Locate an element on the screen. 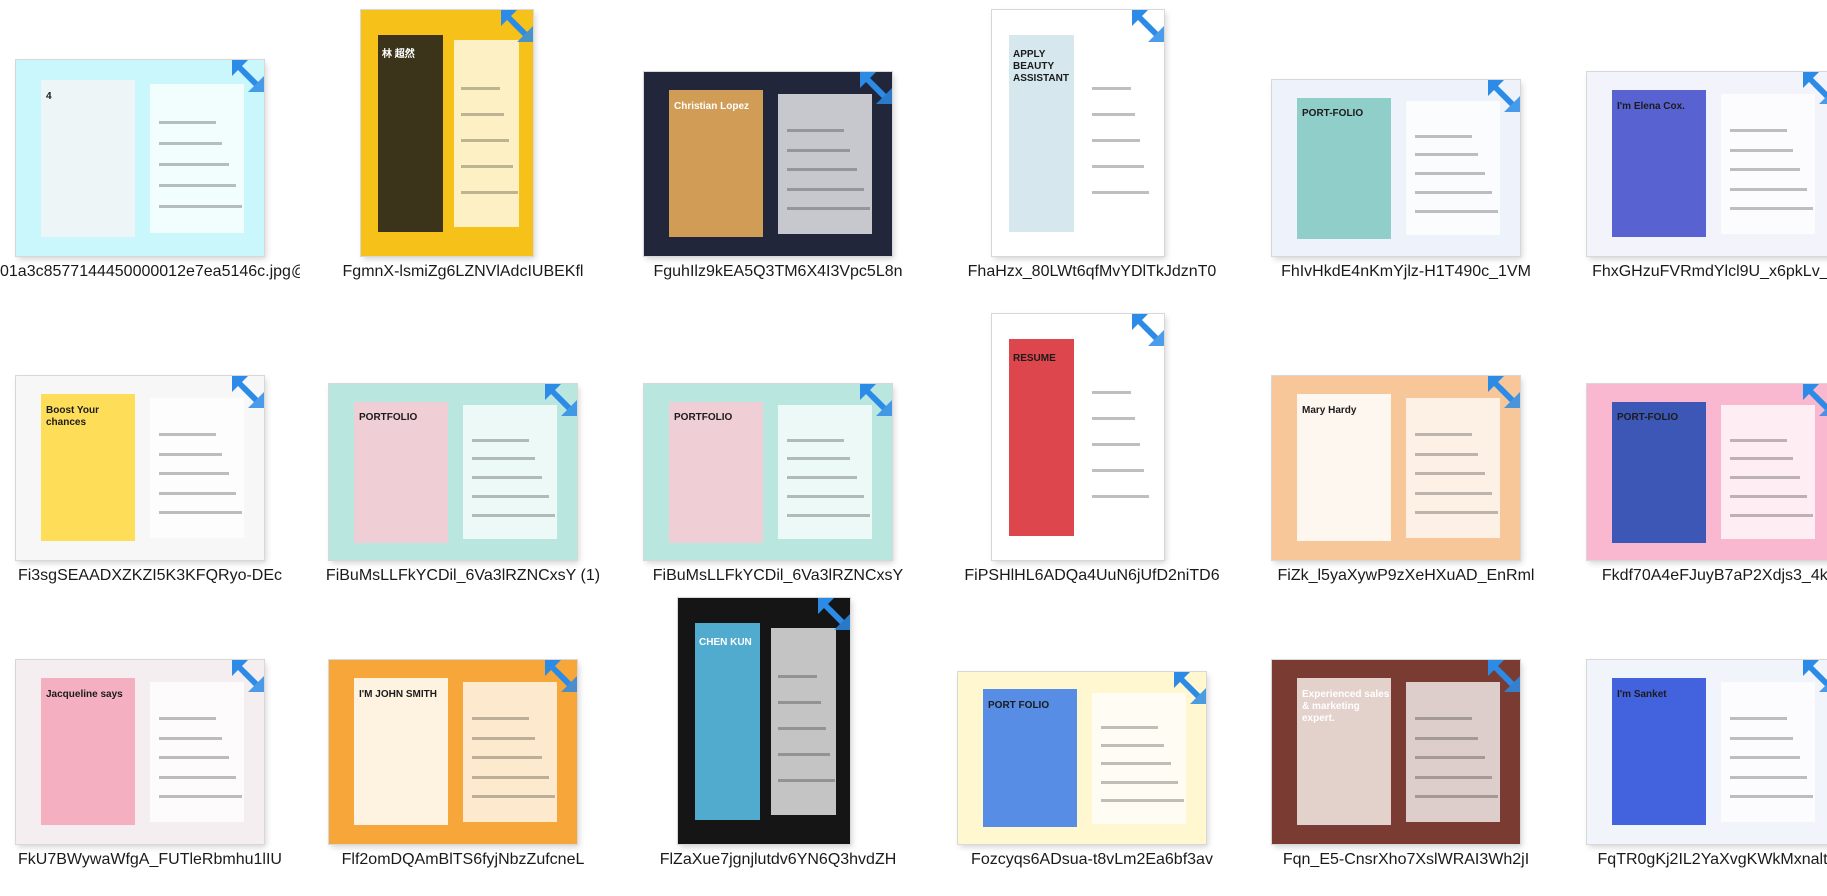 The image size is (1827, 896). file-item: PORTFOLIO FiBuMsLLFkYCDil_6Va3lRZNCxsY is located at coordinates (778, 449).